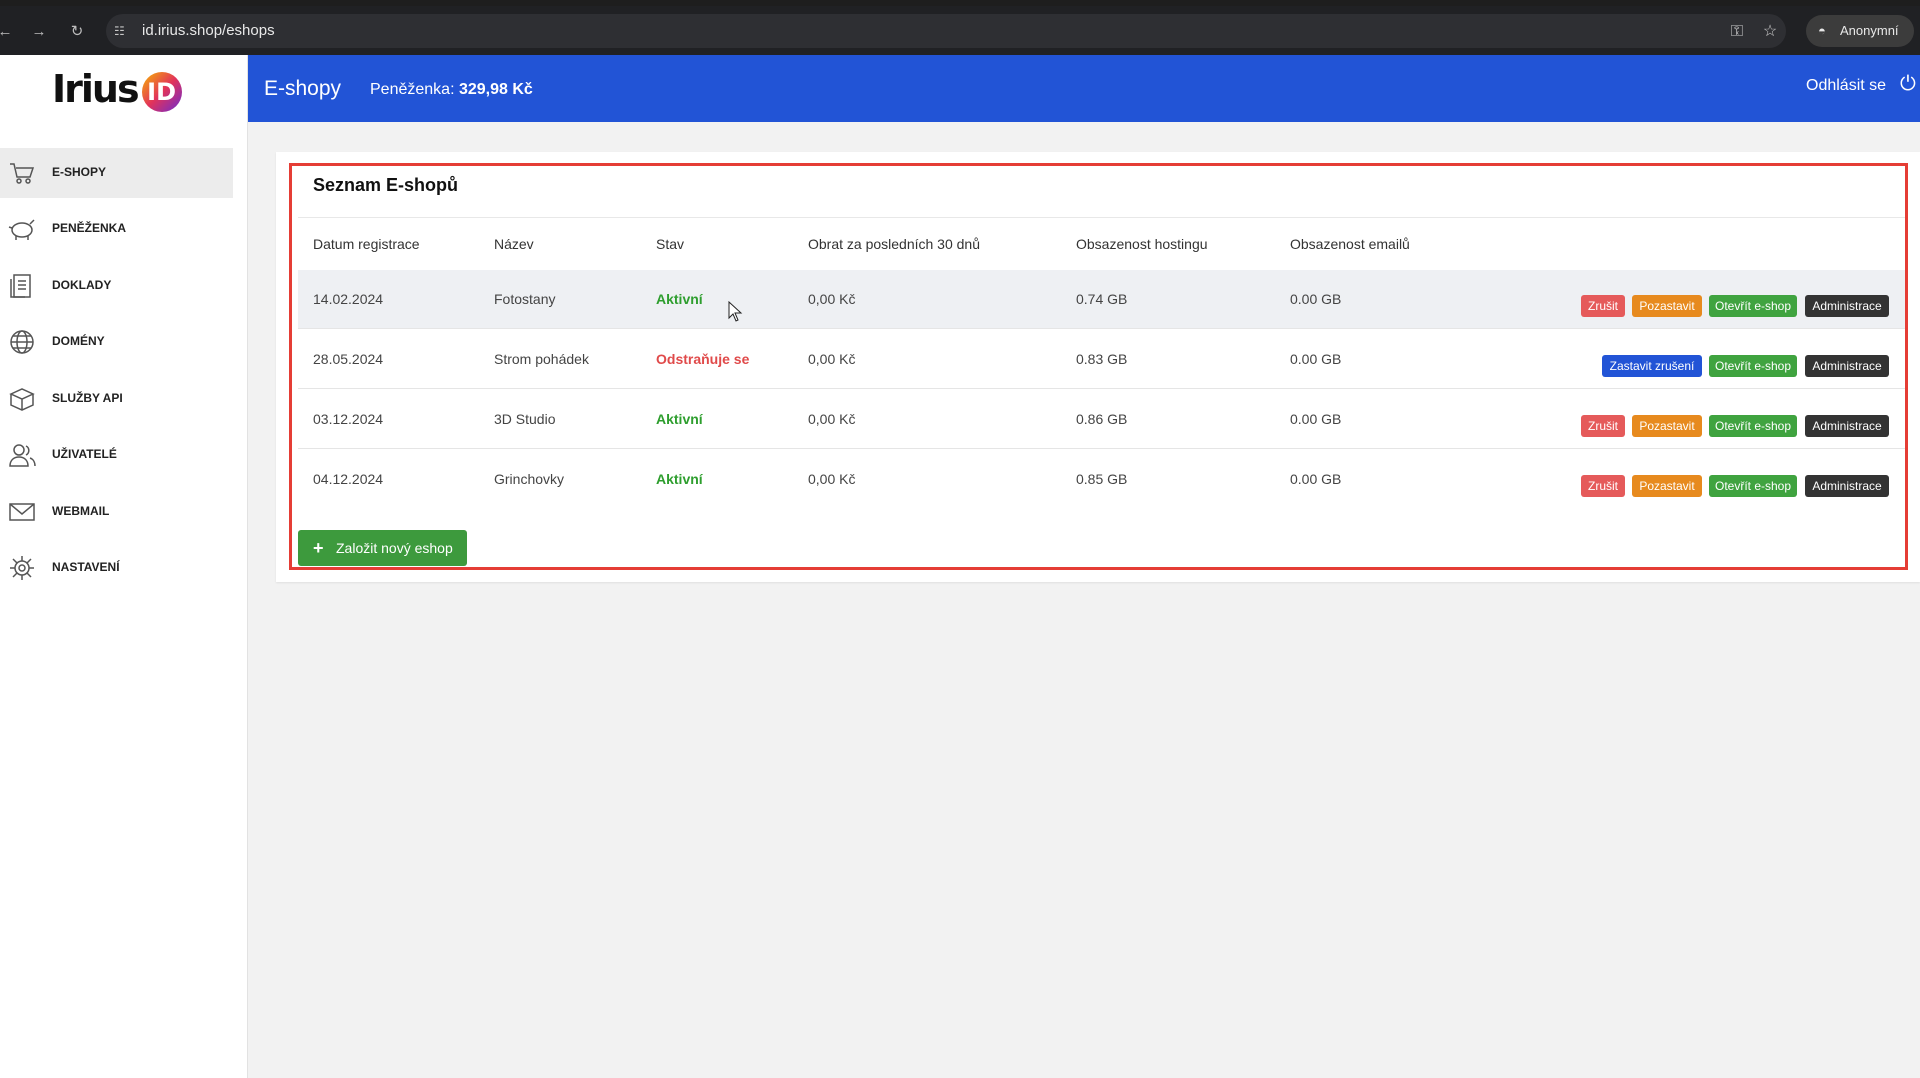  What do you see at coordinates (87, 398) in the screenshot?
I see `sidebar-item-label: SLUŽBY API` at bounding box center [87, 398].